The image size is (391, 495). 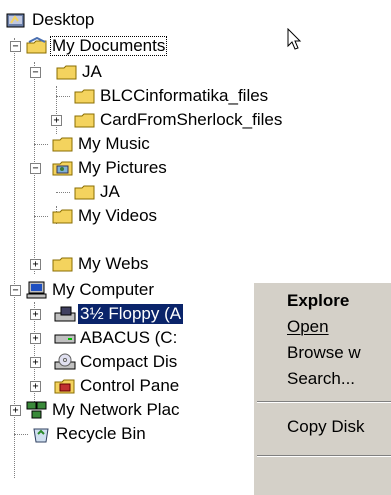 I want to click on tree-item-cardfromsherlock-files: + CardFromSherlock_files, so click(x=167, y=120).